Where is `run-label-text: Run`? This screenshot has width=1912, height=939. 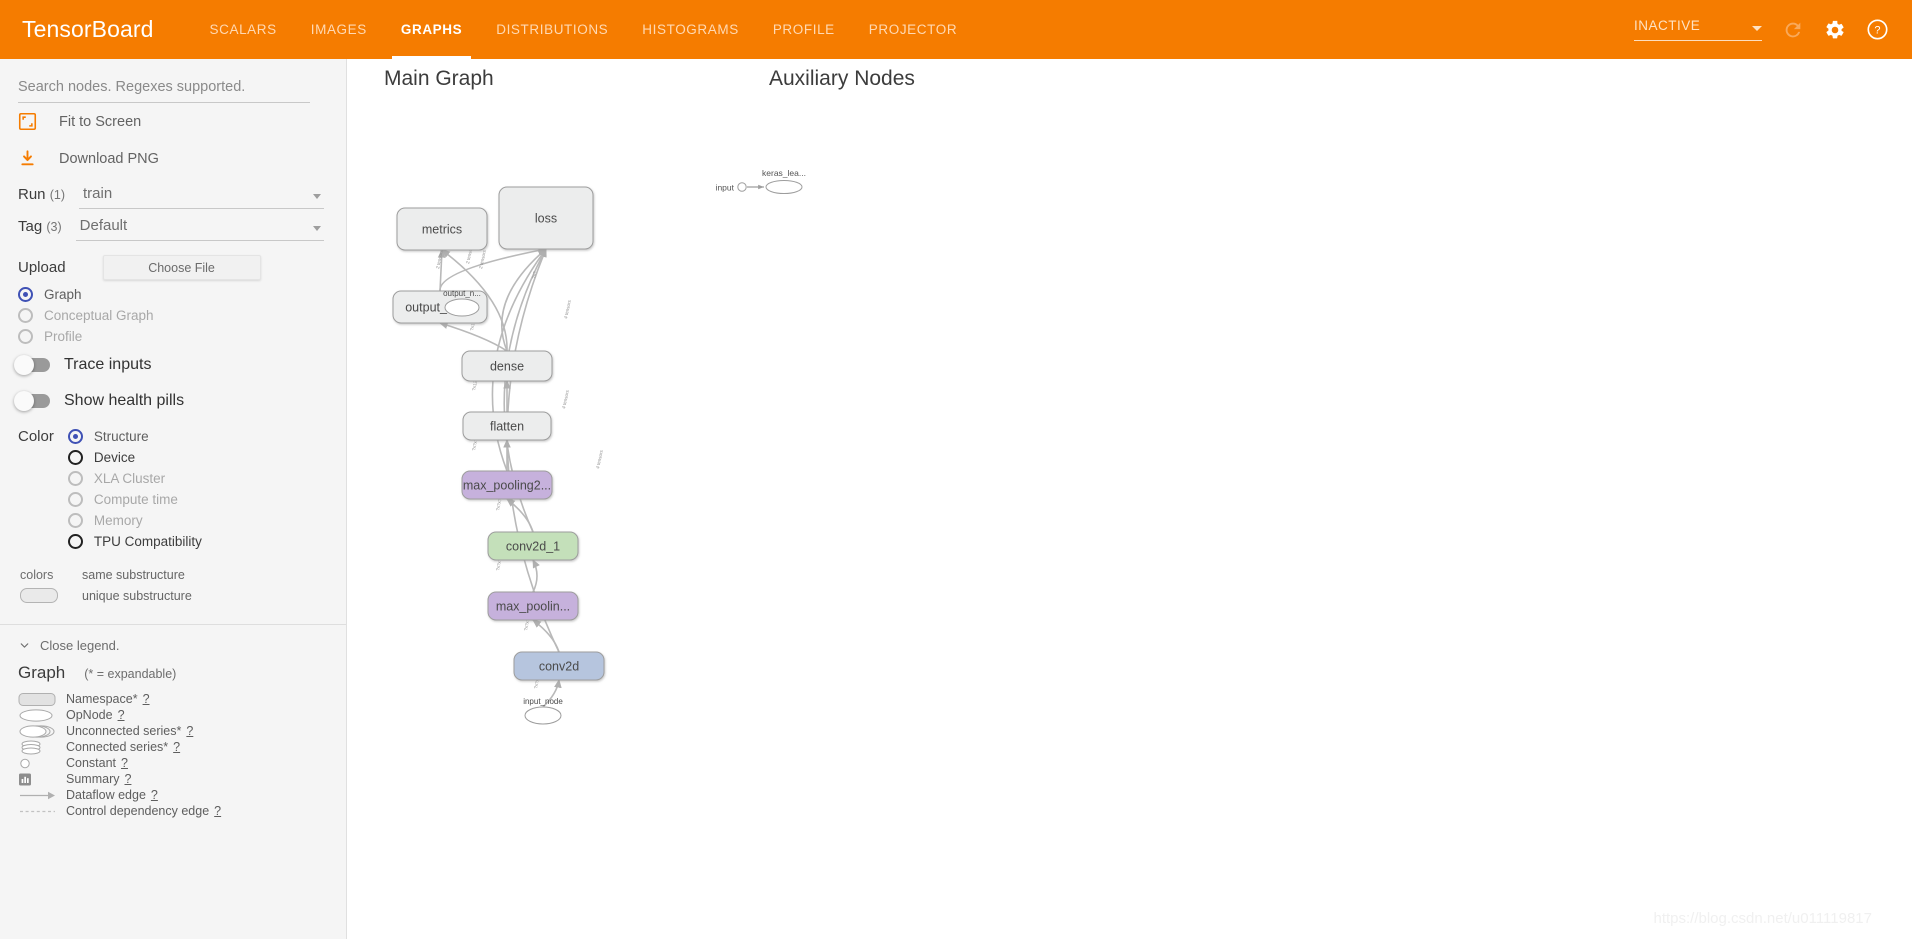
run-label-text: Run is located at coordinates (32, 194).